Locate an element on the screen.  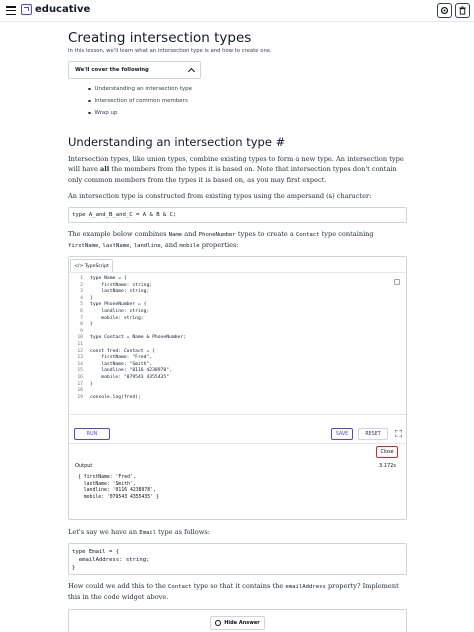
top-navigation-bar: educative is located at coordinates (237, 11).